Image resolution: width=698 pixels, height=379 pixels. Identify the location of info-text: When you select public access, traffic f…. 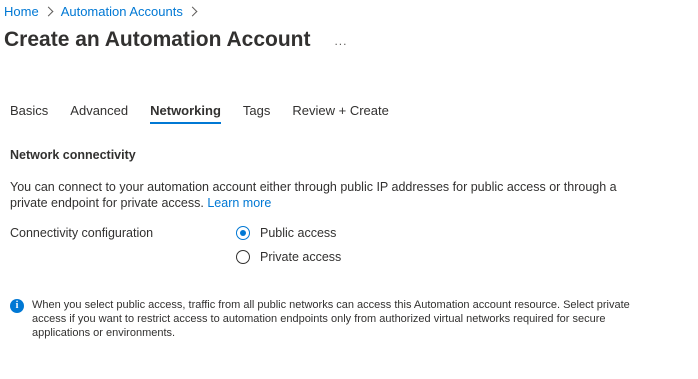
(331, 319).